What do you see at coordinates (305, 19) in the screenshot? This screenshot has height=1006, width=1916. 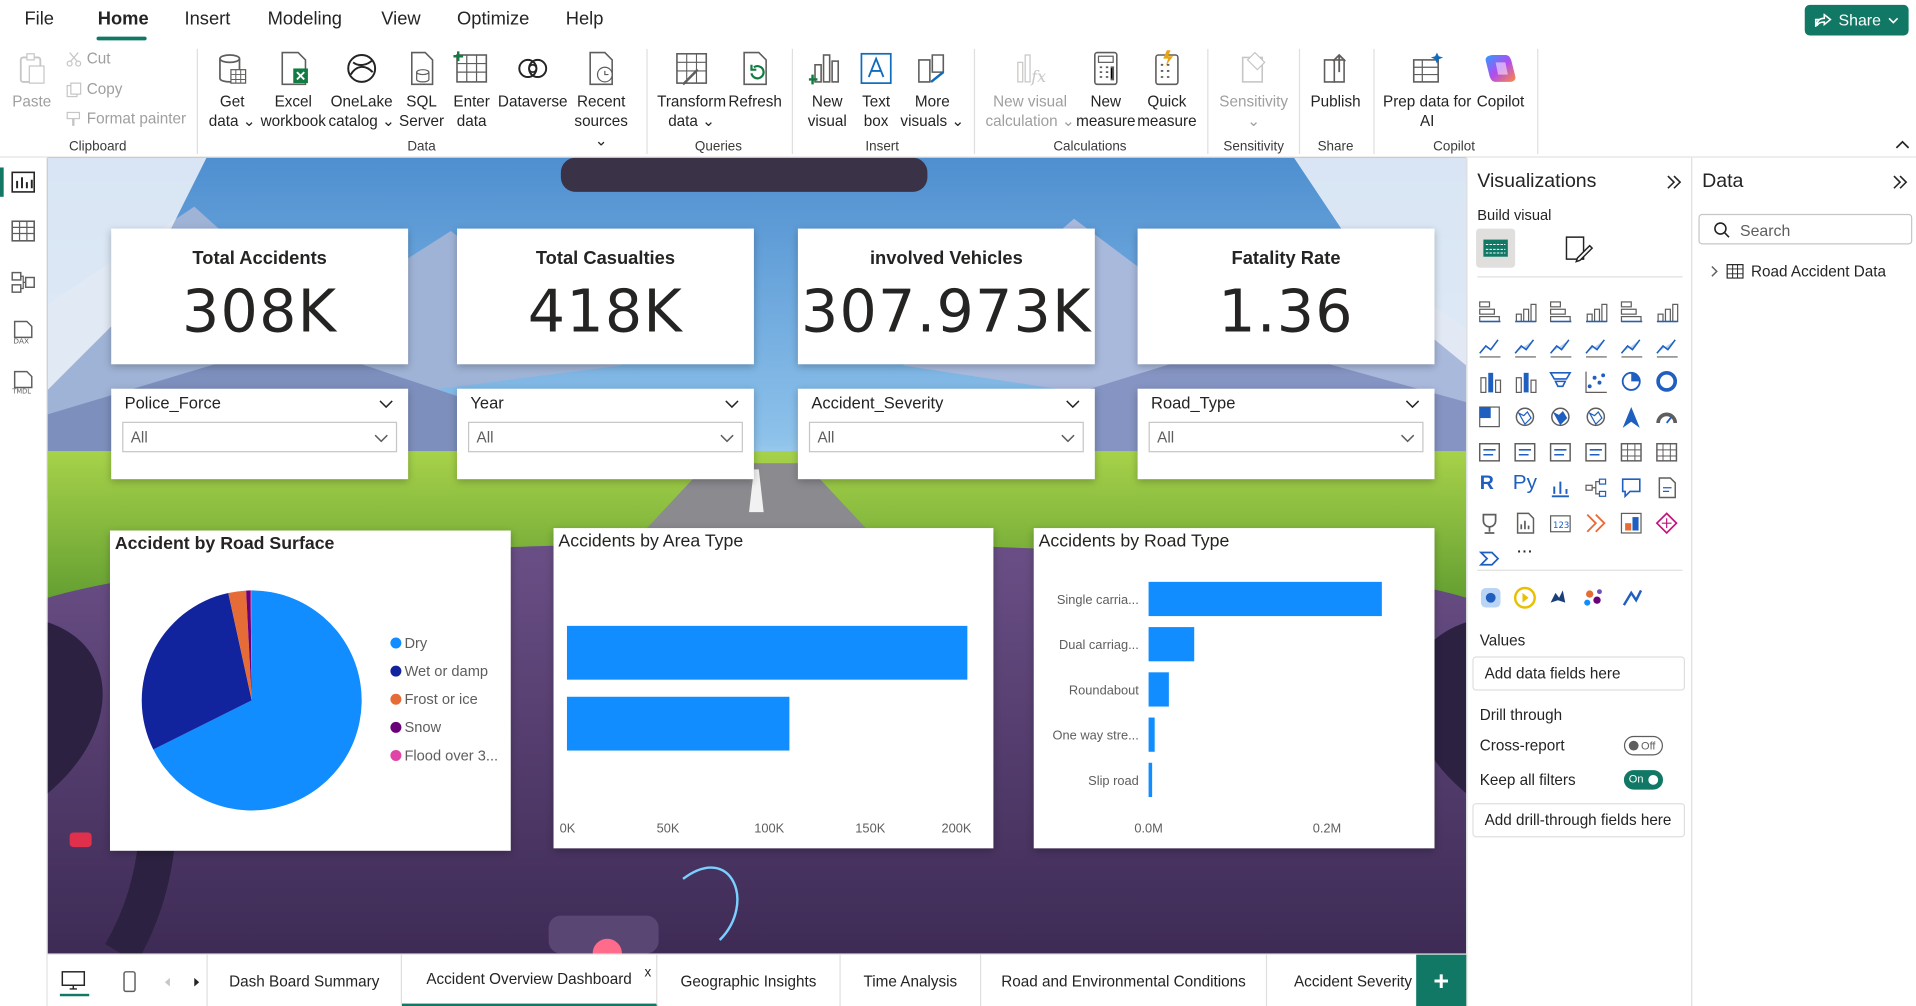 I see `menu-modeling: Modeling` at bounding box center [305, 19].